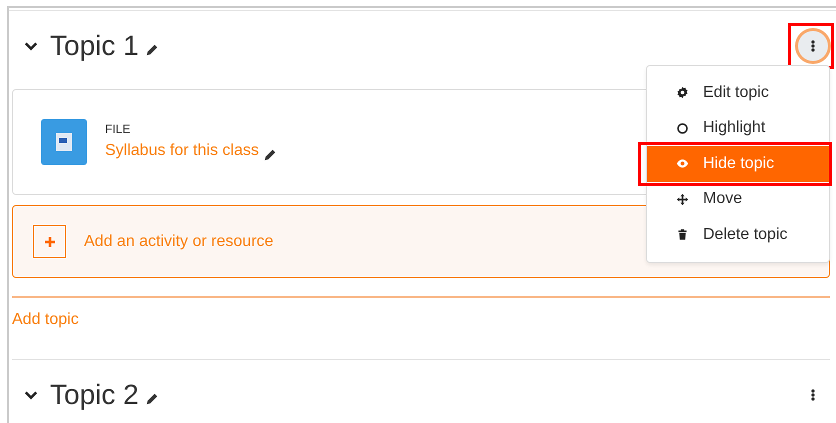 Image resolution: width=836 pixels, height=423 pixels. Describe the element at coordinates (682, 93) in the screenshot. I see `gear-icon` at that location.